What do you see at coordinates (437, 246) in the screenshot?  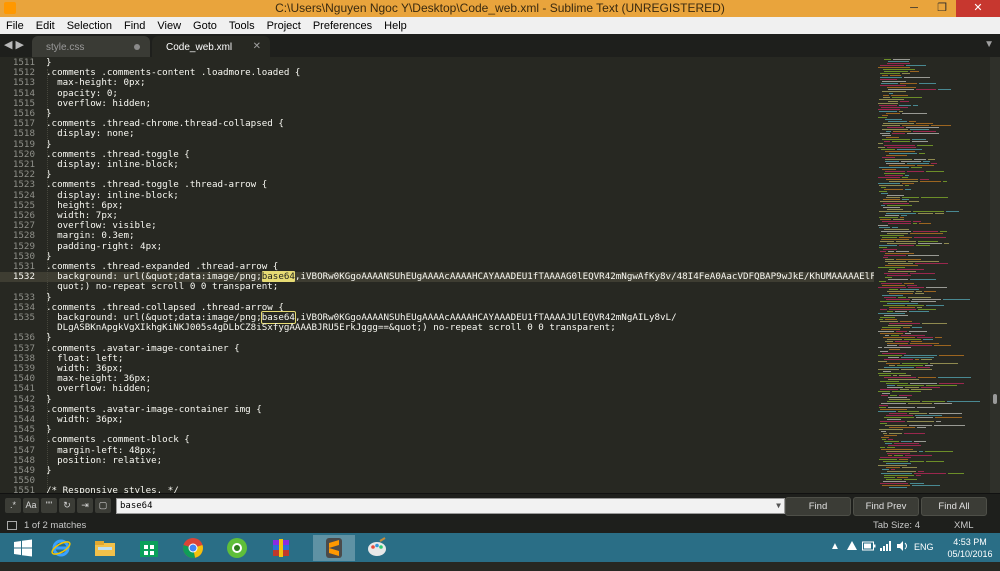 I see `code-line: 1529 padding-right: 4px;` at bounding box center [437, 246].